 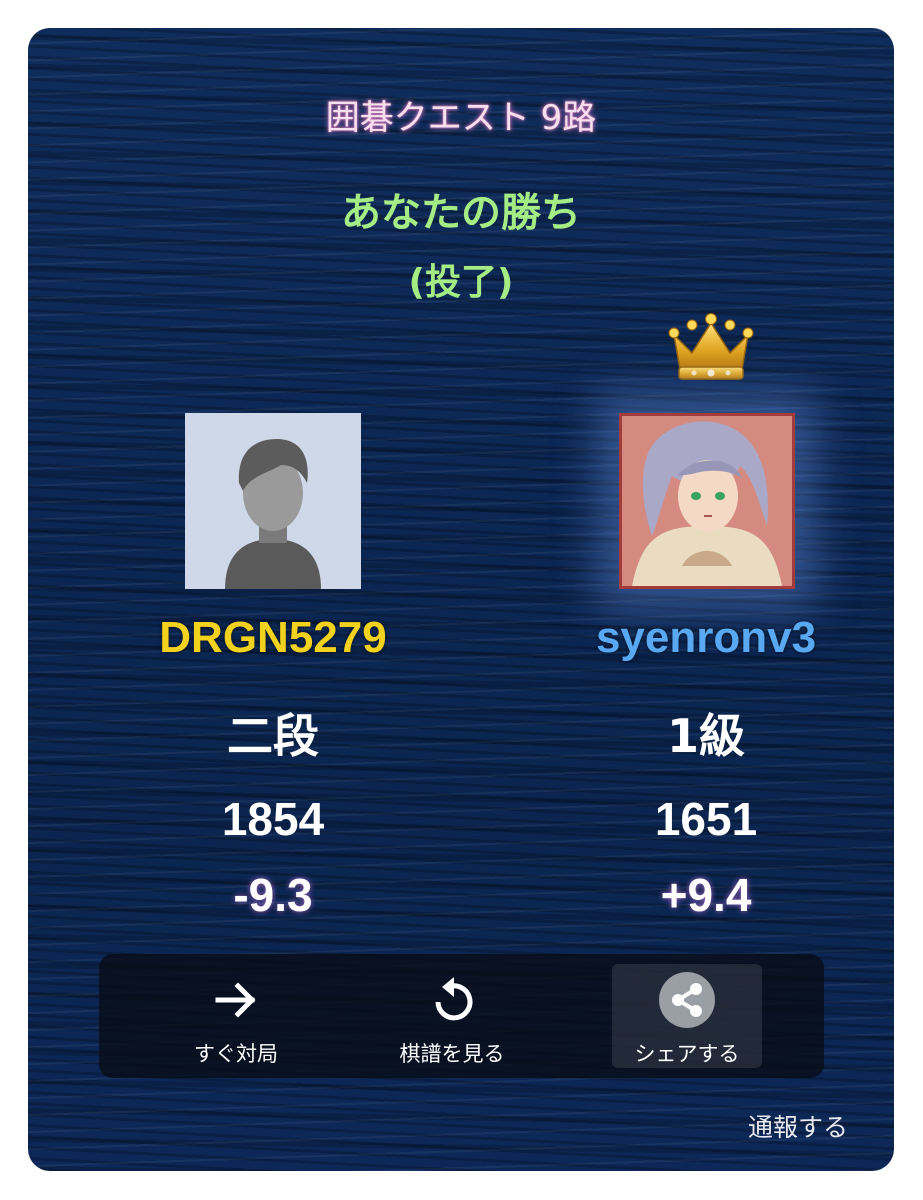 I want to click on share-button: シェアする, so click(x=687, y=1016).